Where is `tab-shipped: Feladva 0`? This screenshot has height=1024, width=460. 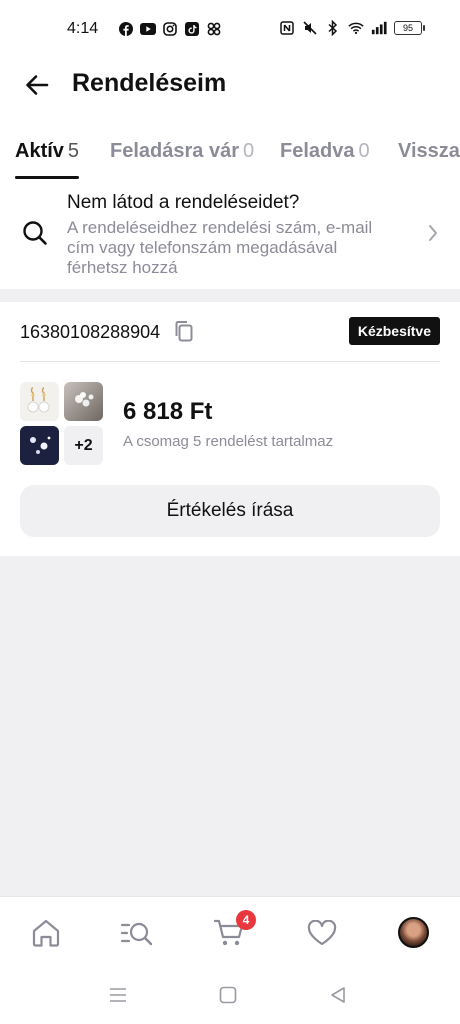 tab-shipped: Feladva 0 is located at coordinates (325, 151).